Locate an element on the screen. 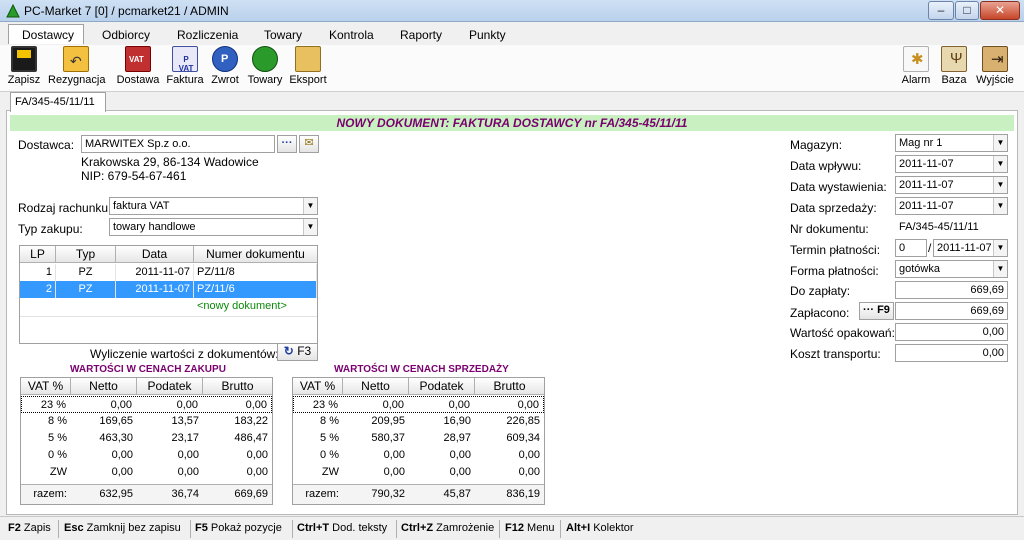 The image size is (1024, 540). col-header-lp: LP is located at coordinates (38, 254).